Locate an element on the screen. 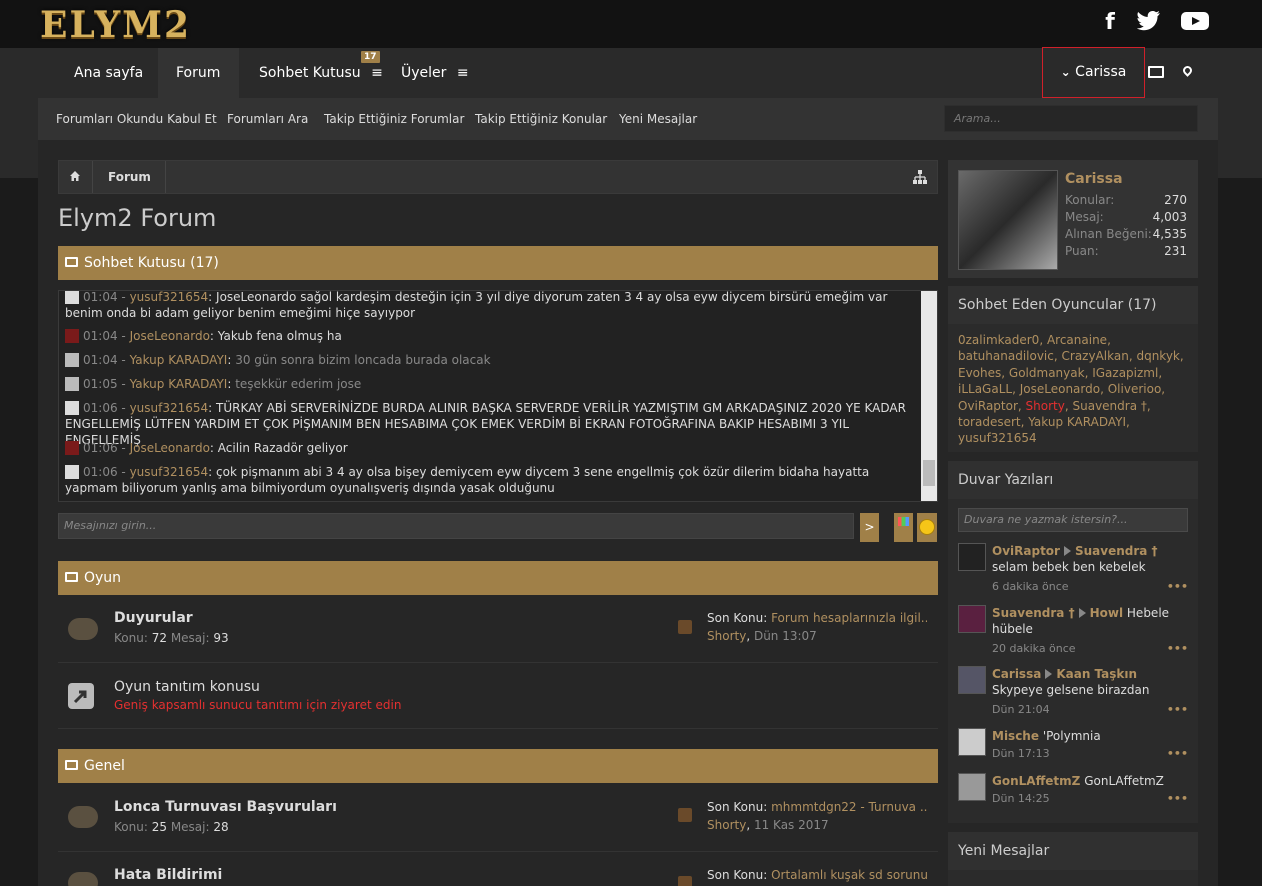  wall-author: GonLAffetmZ is located at coordinates (1036, 781).